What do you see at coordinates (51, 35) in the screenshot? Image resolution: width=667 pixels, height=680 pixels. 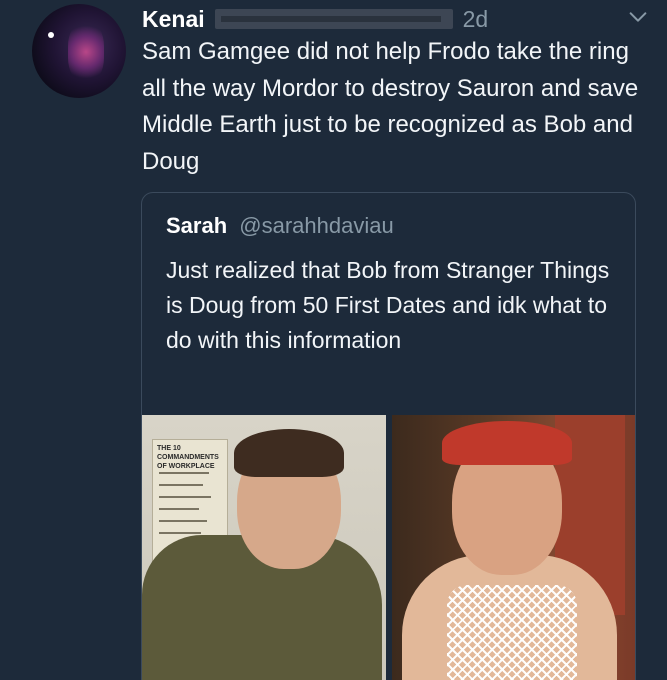 I see `avatar-light-dot` at bounding box center [51, 35].